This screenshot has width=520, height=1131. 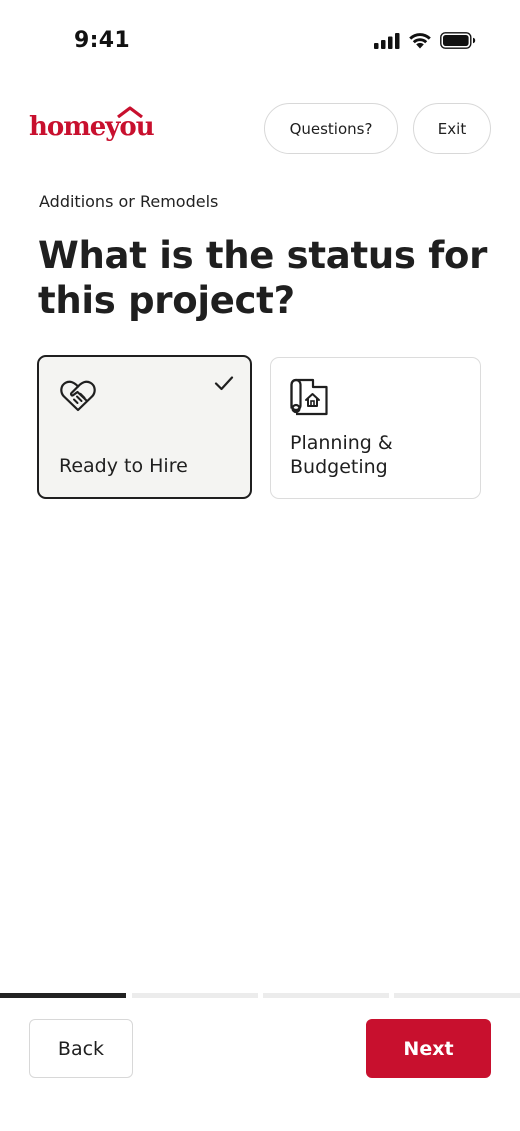 I want to click on back-button: Back, so click(x=81, y=1048).